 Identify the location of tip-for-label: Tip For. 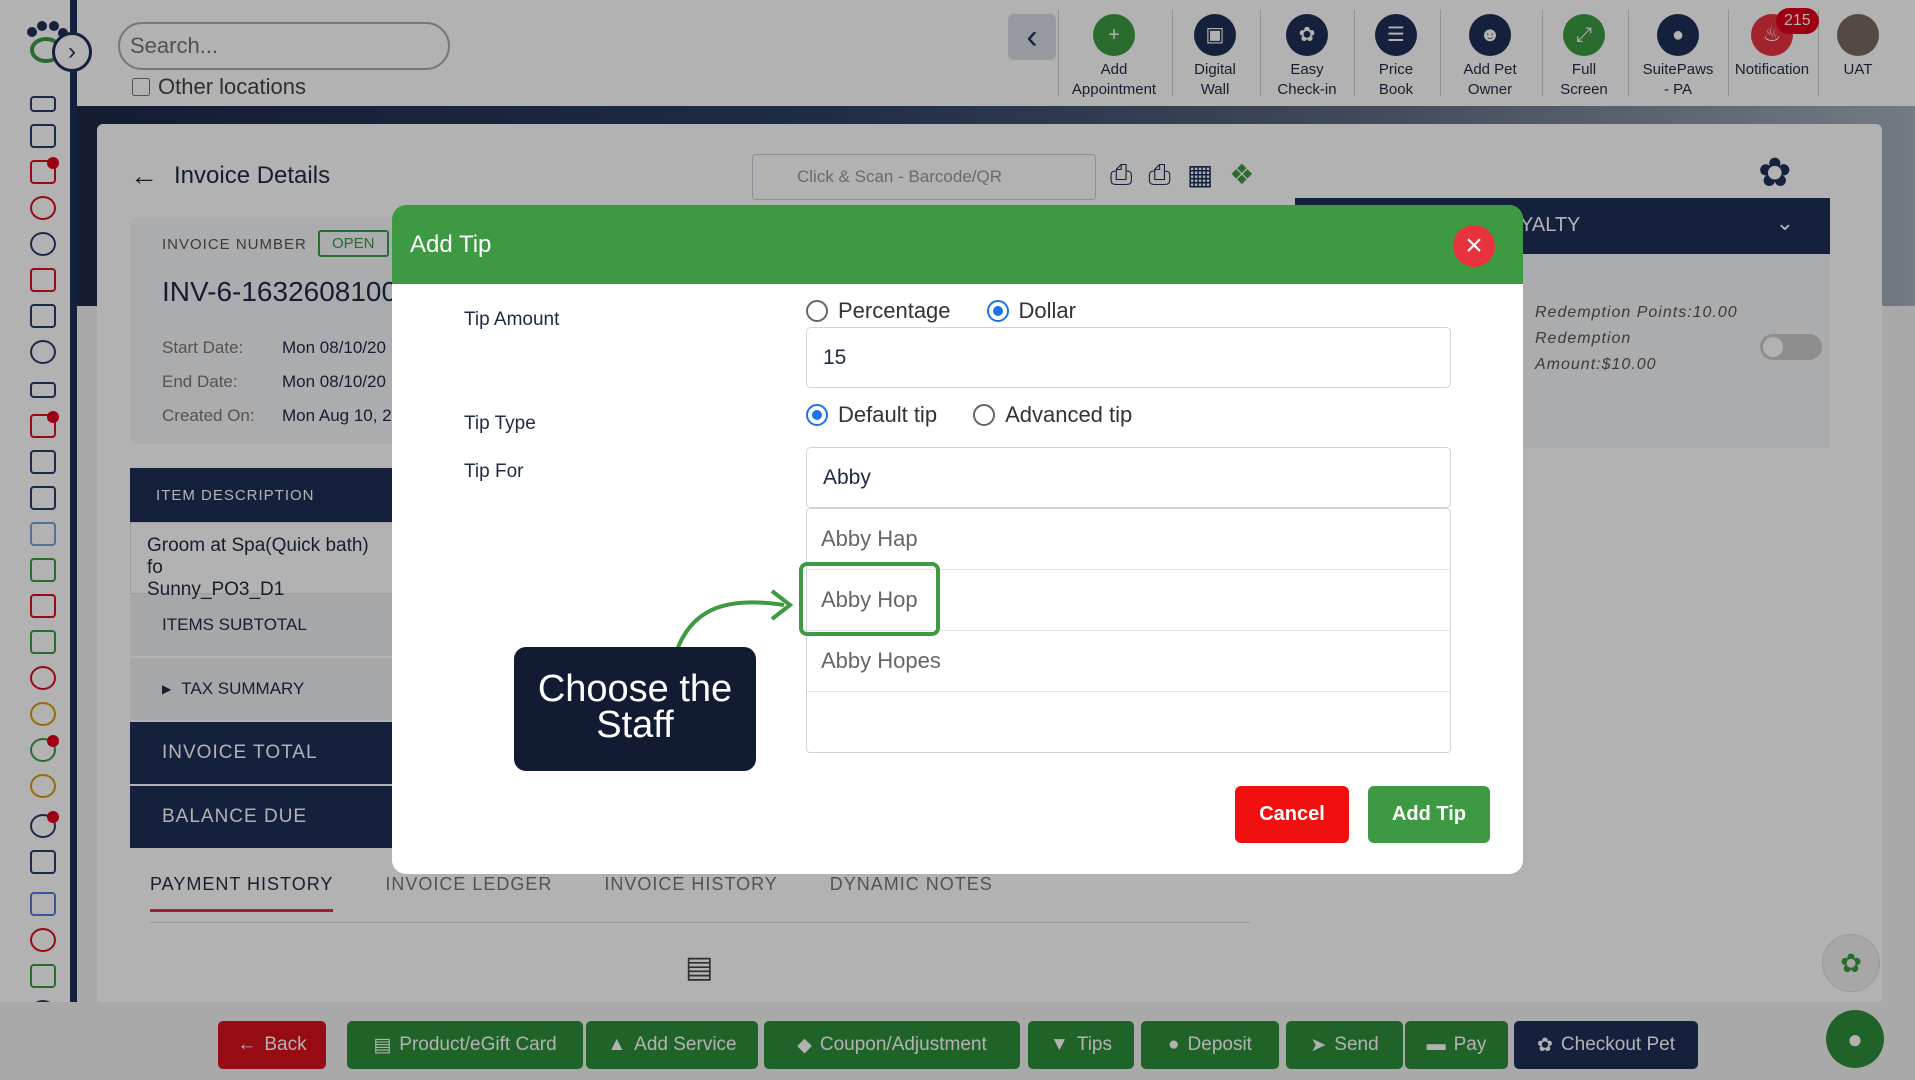
(494, 471).